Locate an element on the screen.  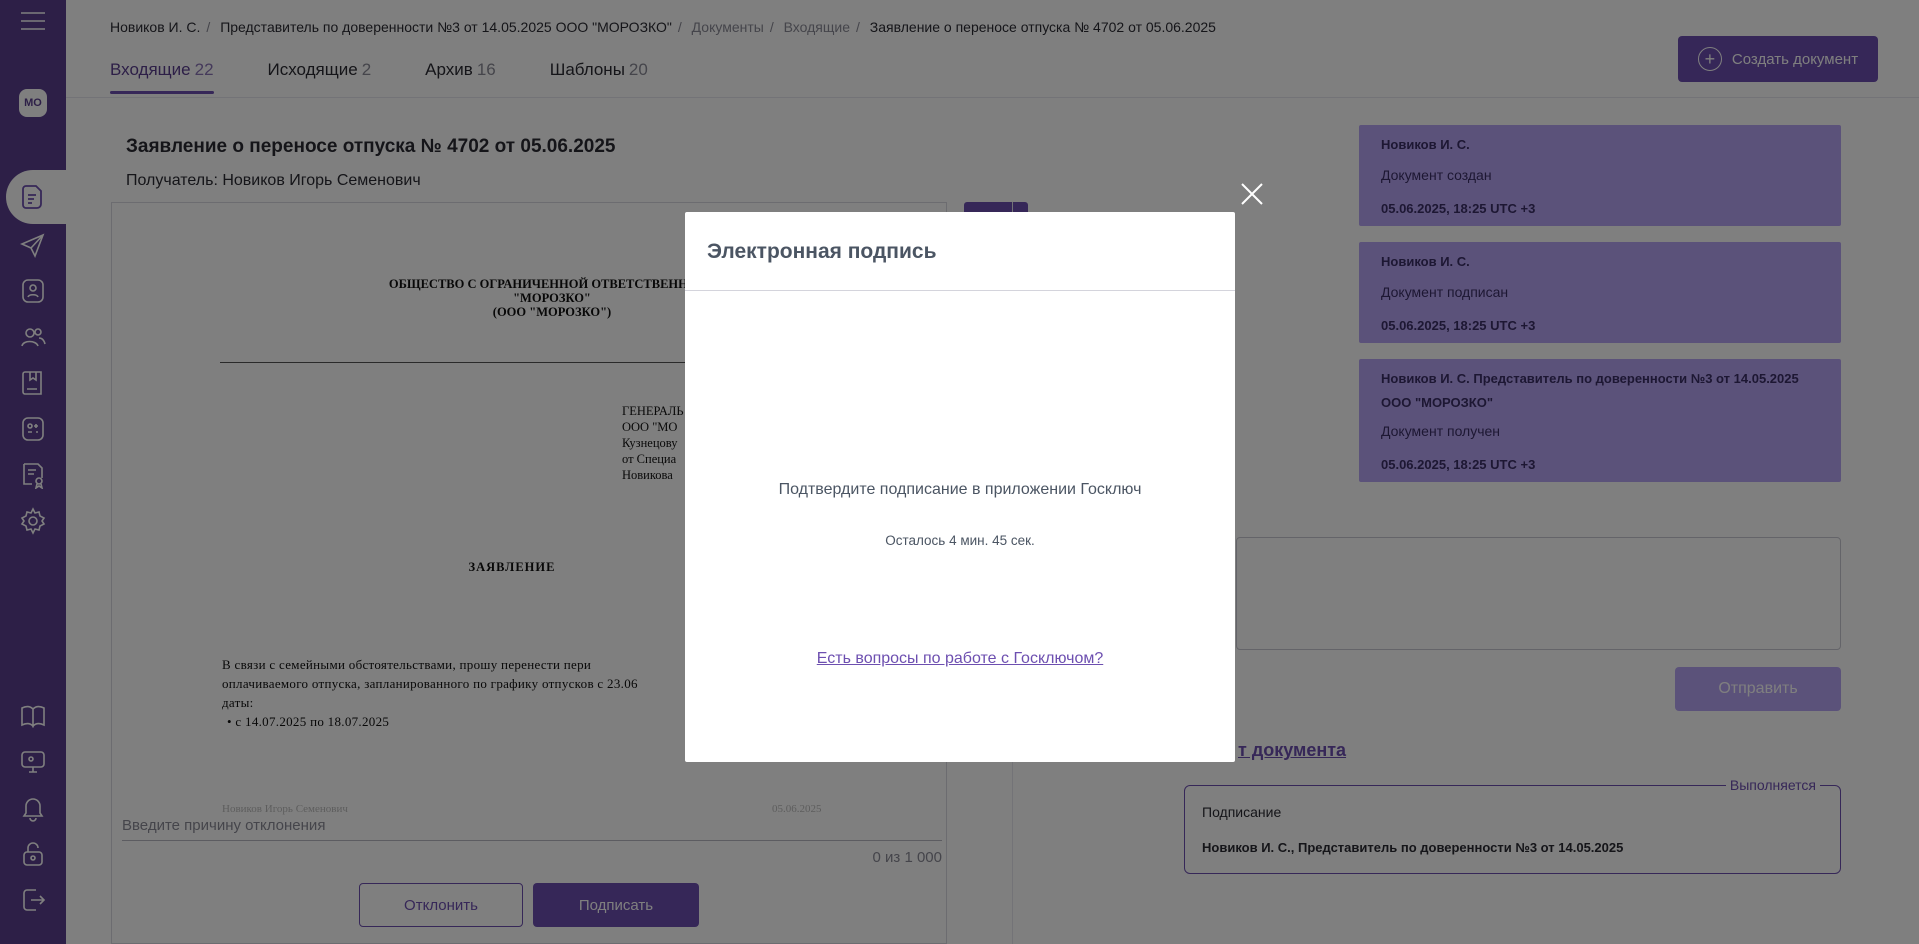
modal-title: Электронная подпись is located at coordinates (822, 251).